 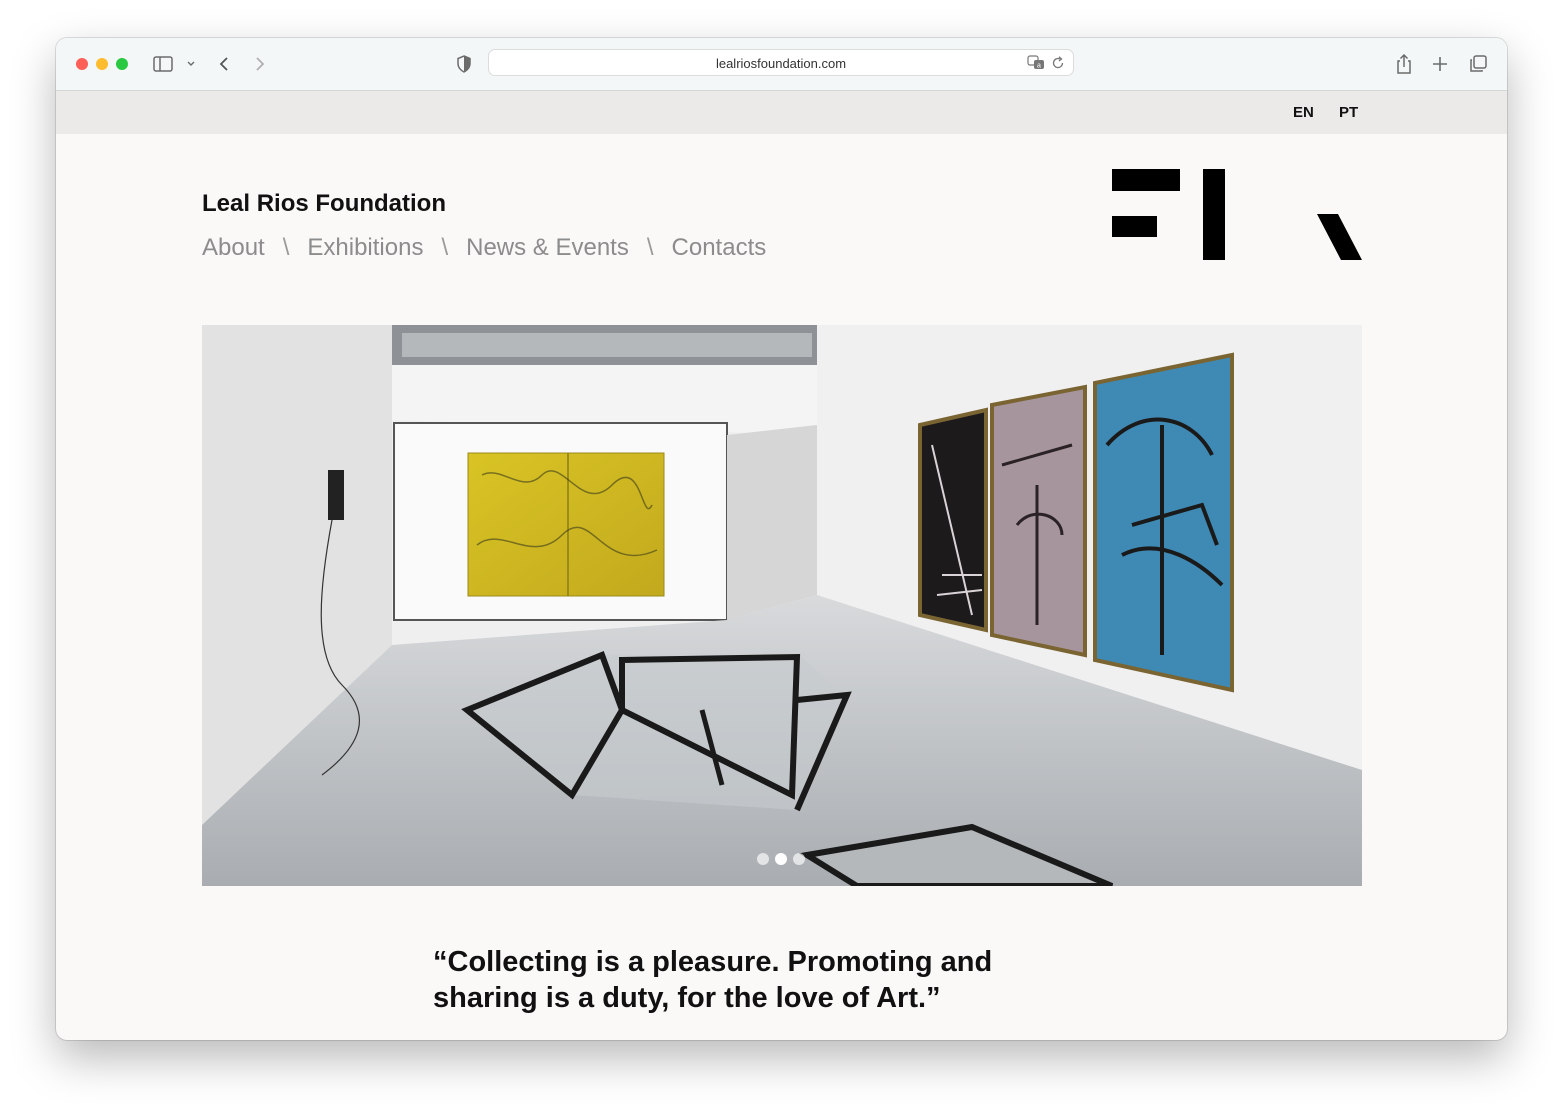 I want to click on quote-line-1: “Collecting is a pleasure. Promoting and, so click(x=713, y=962).